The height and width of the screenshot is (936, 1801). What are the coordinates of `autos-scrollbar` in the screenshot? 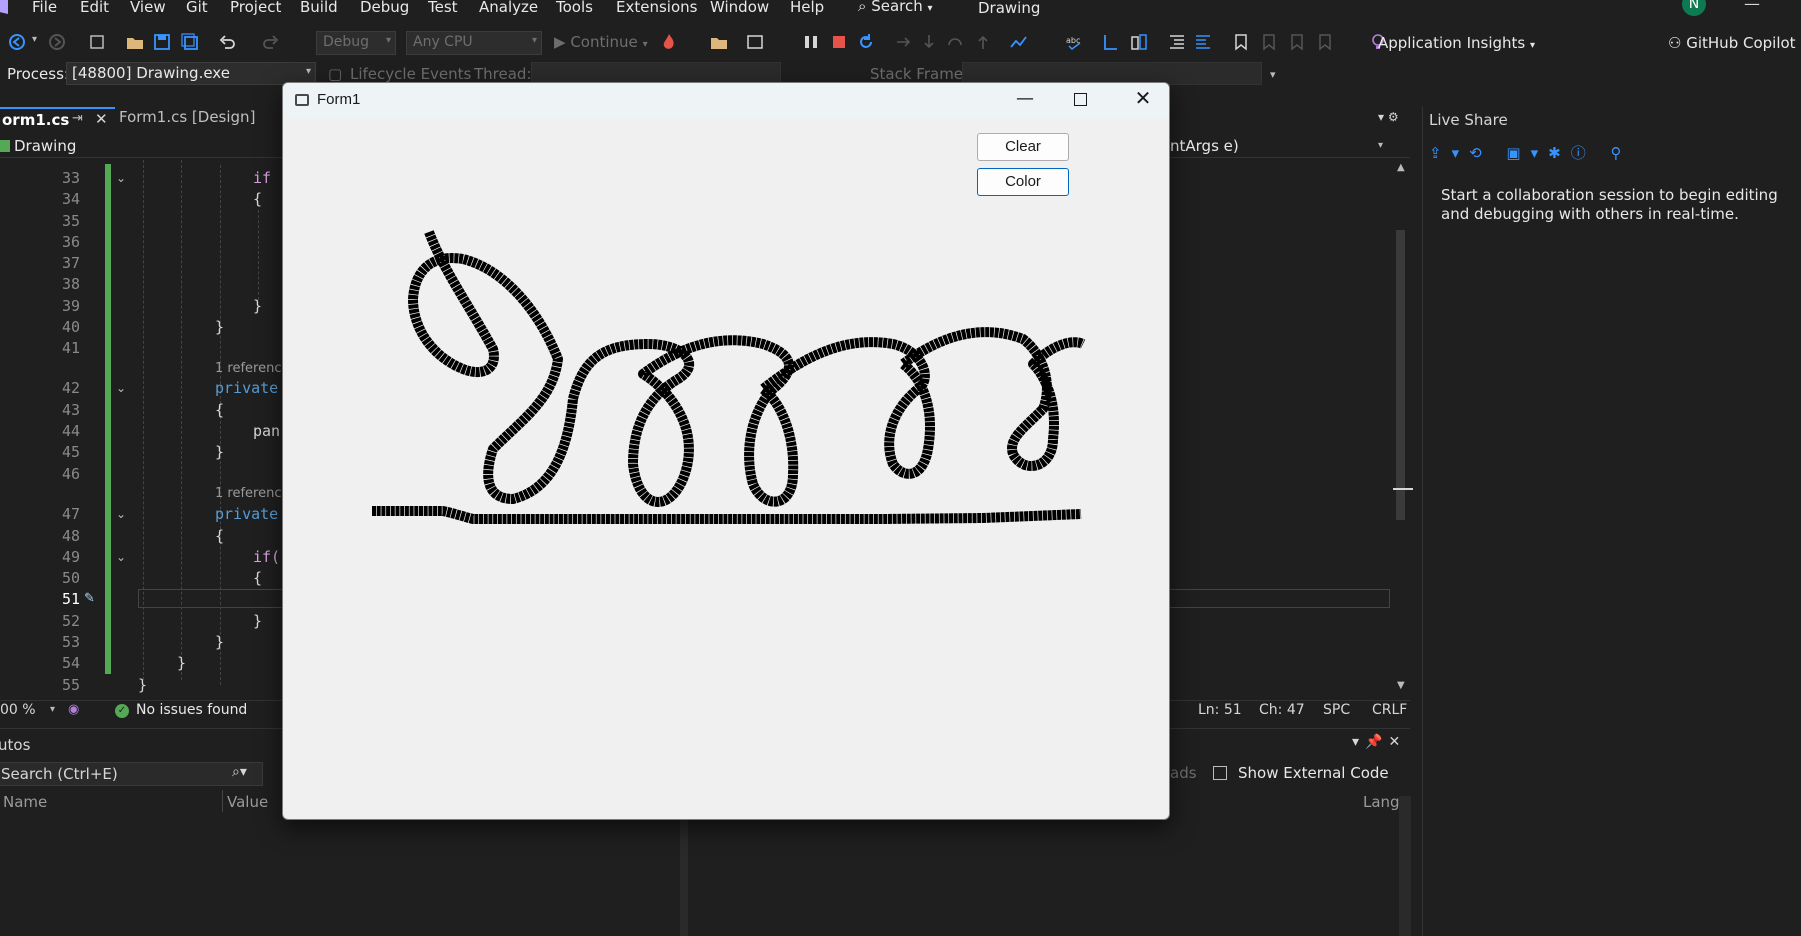 It's located at (684, 873).